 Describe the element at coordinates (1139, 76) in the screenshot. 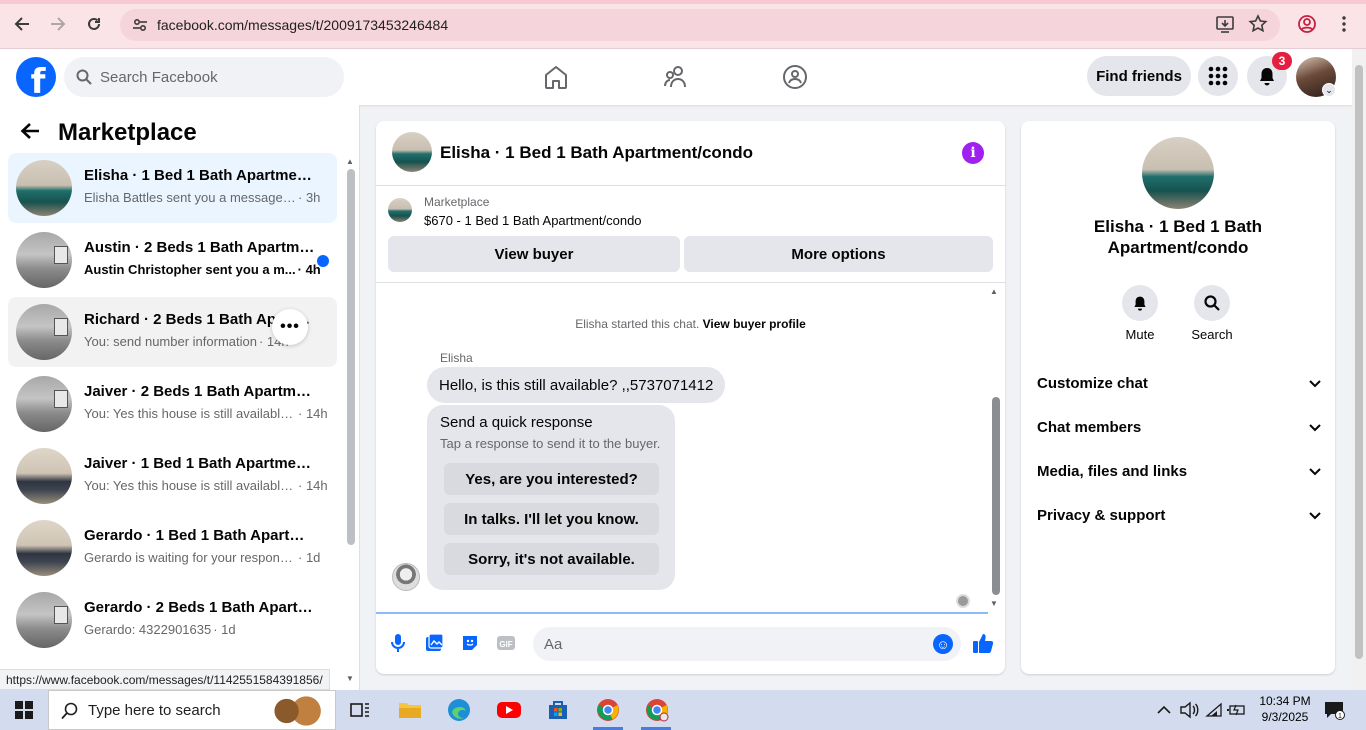

I see `find-friends-button: Find friends` at that location.